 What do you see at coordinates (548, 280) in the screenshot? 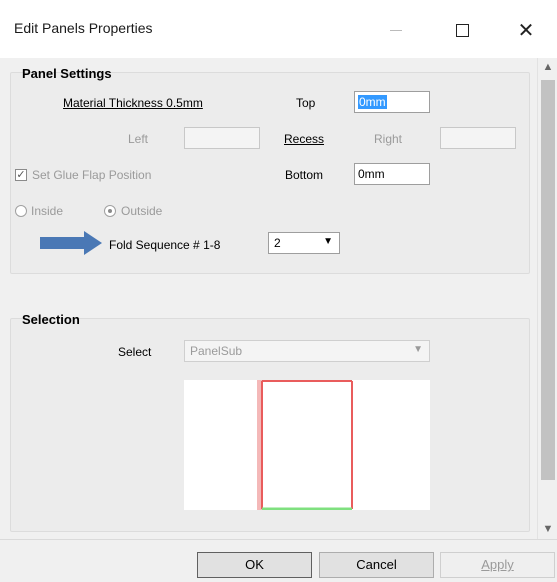
I see `scroll-thumb` at bounding box center [548, 280].